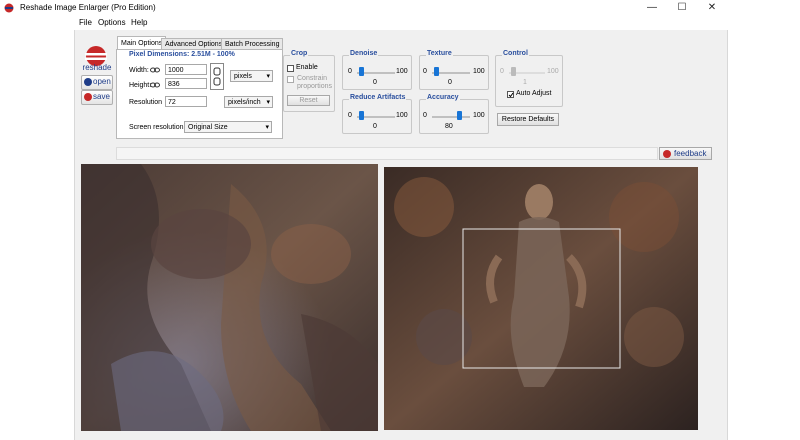 The width and height of the screenshot is (800, 440). Describe the element at coordinates (450, 82) in the screenshot. I see `texture-value: 0` at that location.